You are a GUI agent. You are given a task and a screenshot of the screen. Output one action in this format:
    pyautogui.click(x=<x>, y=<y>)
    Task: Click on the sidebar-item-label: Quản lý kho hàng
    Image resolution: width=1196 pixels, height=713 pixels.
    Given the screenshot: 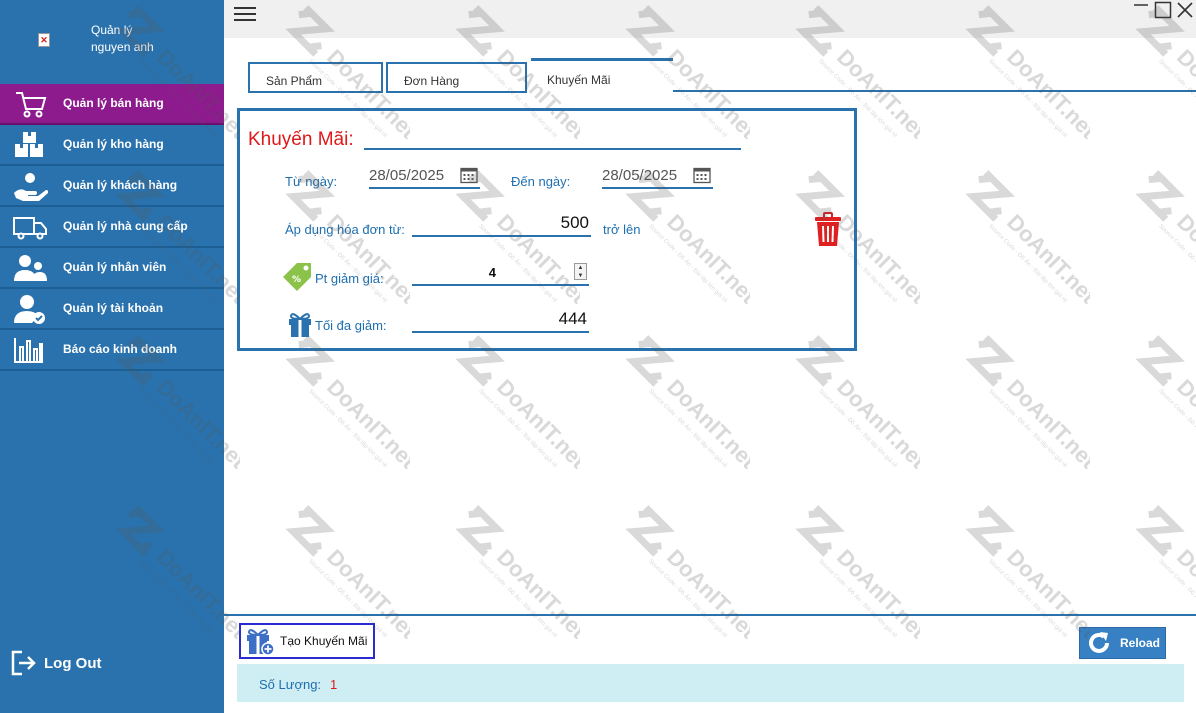 What is the action you would take?
    pyautogui.click(x=113, y=144)
    